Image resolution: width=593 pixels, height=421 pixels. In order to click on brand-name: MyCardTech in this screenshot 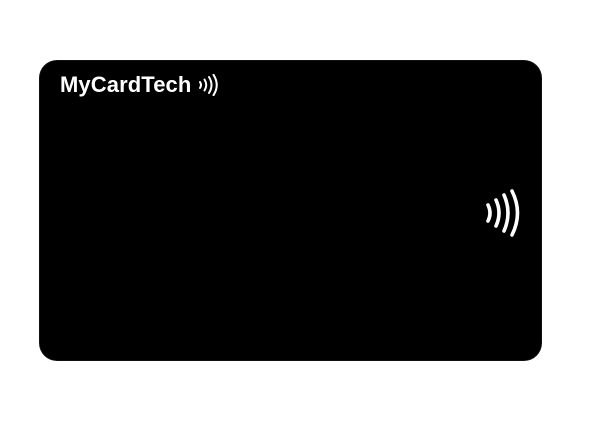, I will do `click(126, 84)`.